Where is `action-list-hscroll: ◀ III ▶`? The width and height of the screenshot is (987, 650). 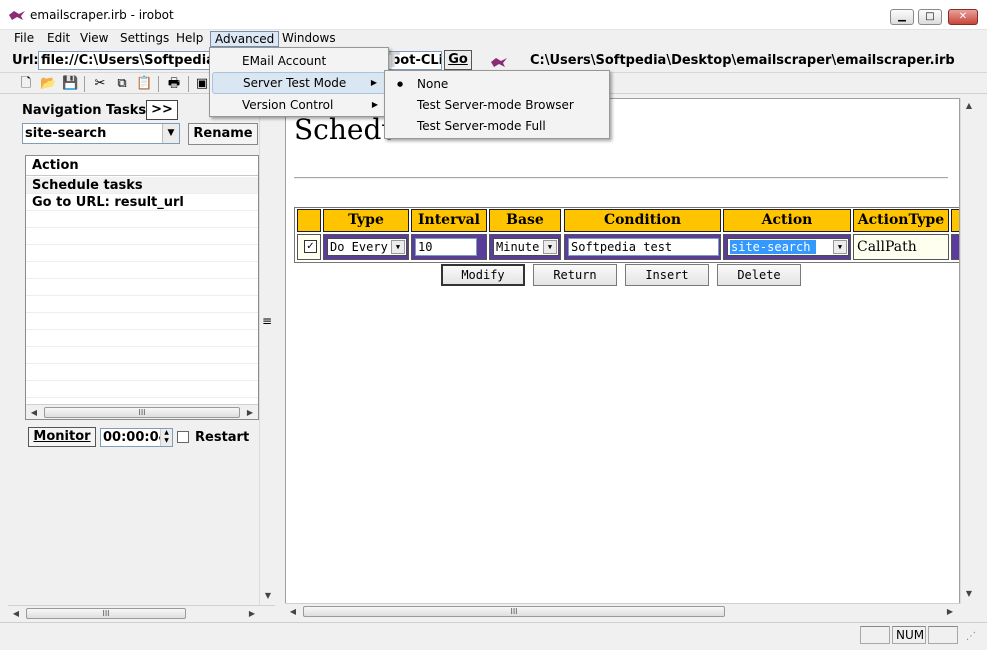
action-list-hscroll: ◀ III ▶ is located at coordinates (142, 411).